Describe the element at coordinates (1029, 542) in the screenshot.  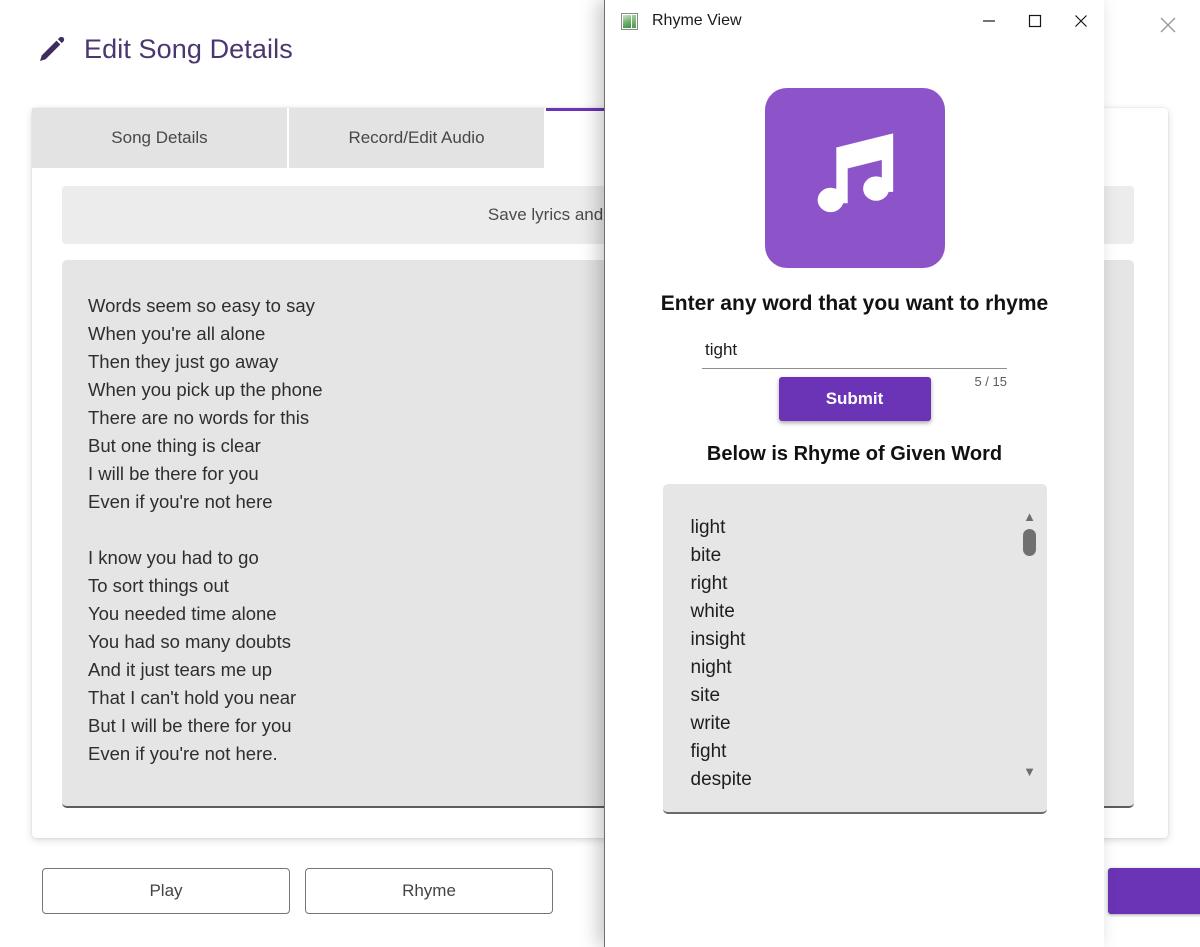
I see `scrollbar-thumb` at that location.